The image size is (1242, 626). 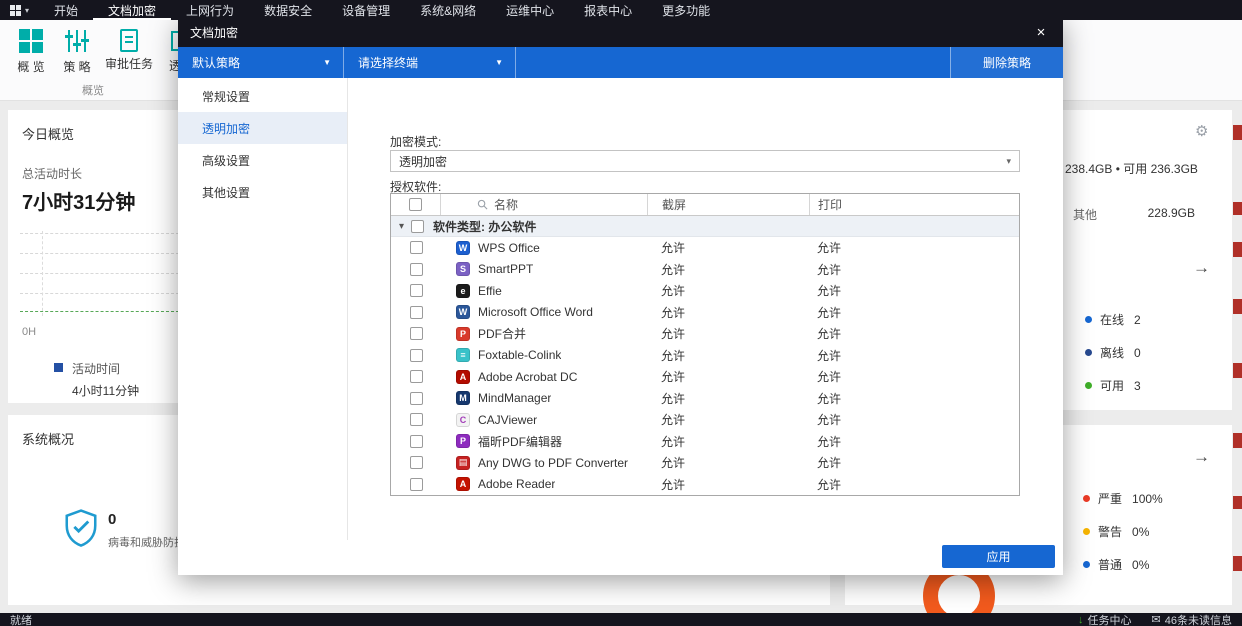 What do you see at coordinates (430, 62) in the screenshot?
I see `terminal-dropdown: 请选择终端 ▼` at bounding box center [430, 62].